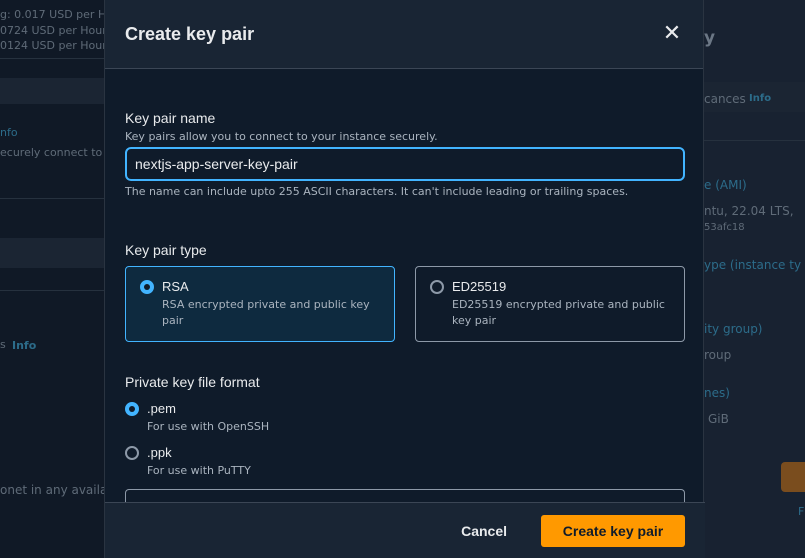 The width and height of the screenshot is (805, 558). Describe the element at coordinates (710, 38) in the screenshot. I see `bg-right-title: y` at that location.